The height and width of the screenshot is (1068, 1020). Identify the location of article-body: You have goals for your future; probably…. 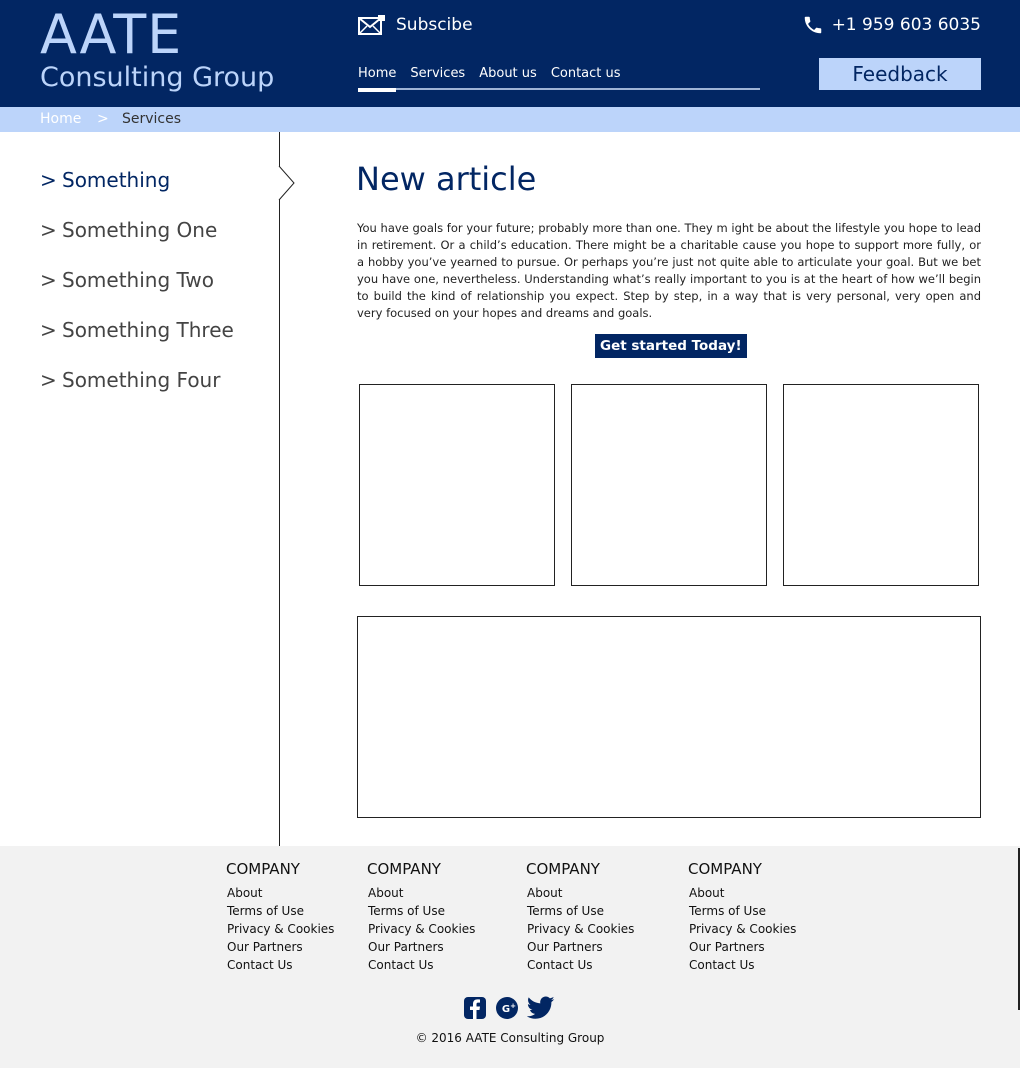
(669, 270).